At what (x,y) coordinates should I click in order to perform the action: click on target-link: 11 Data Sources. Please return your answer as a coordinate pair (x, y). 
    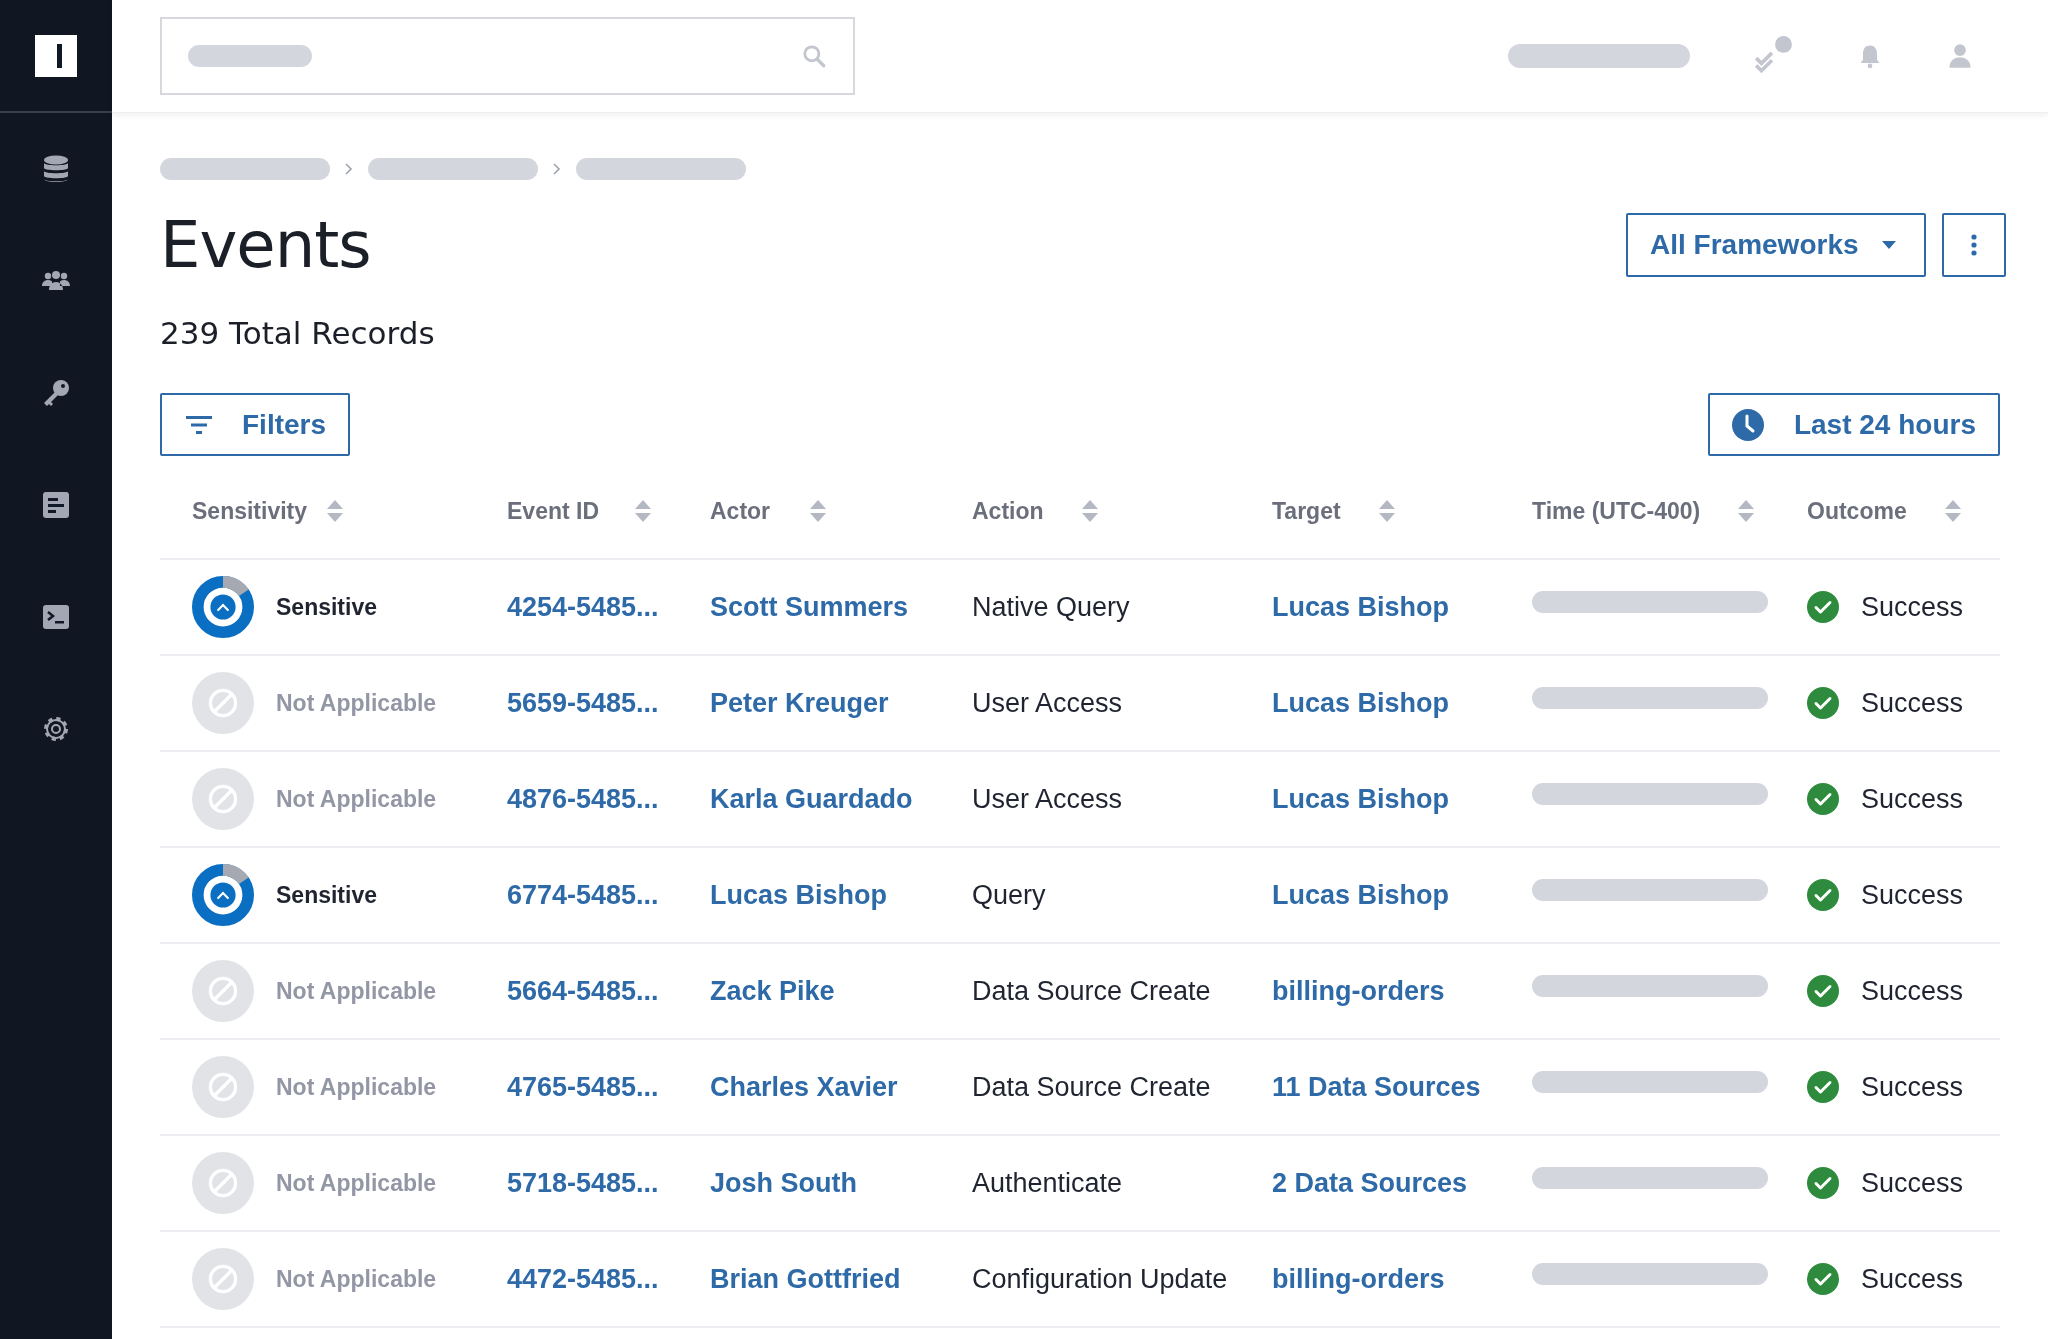
    Looking at the image, I should click on (1376, 1087).